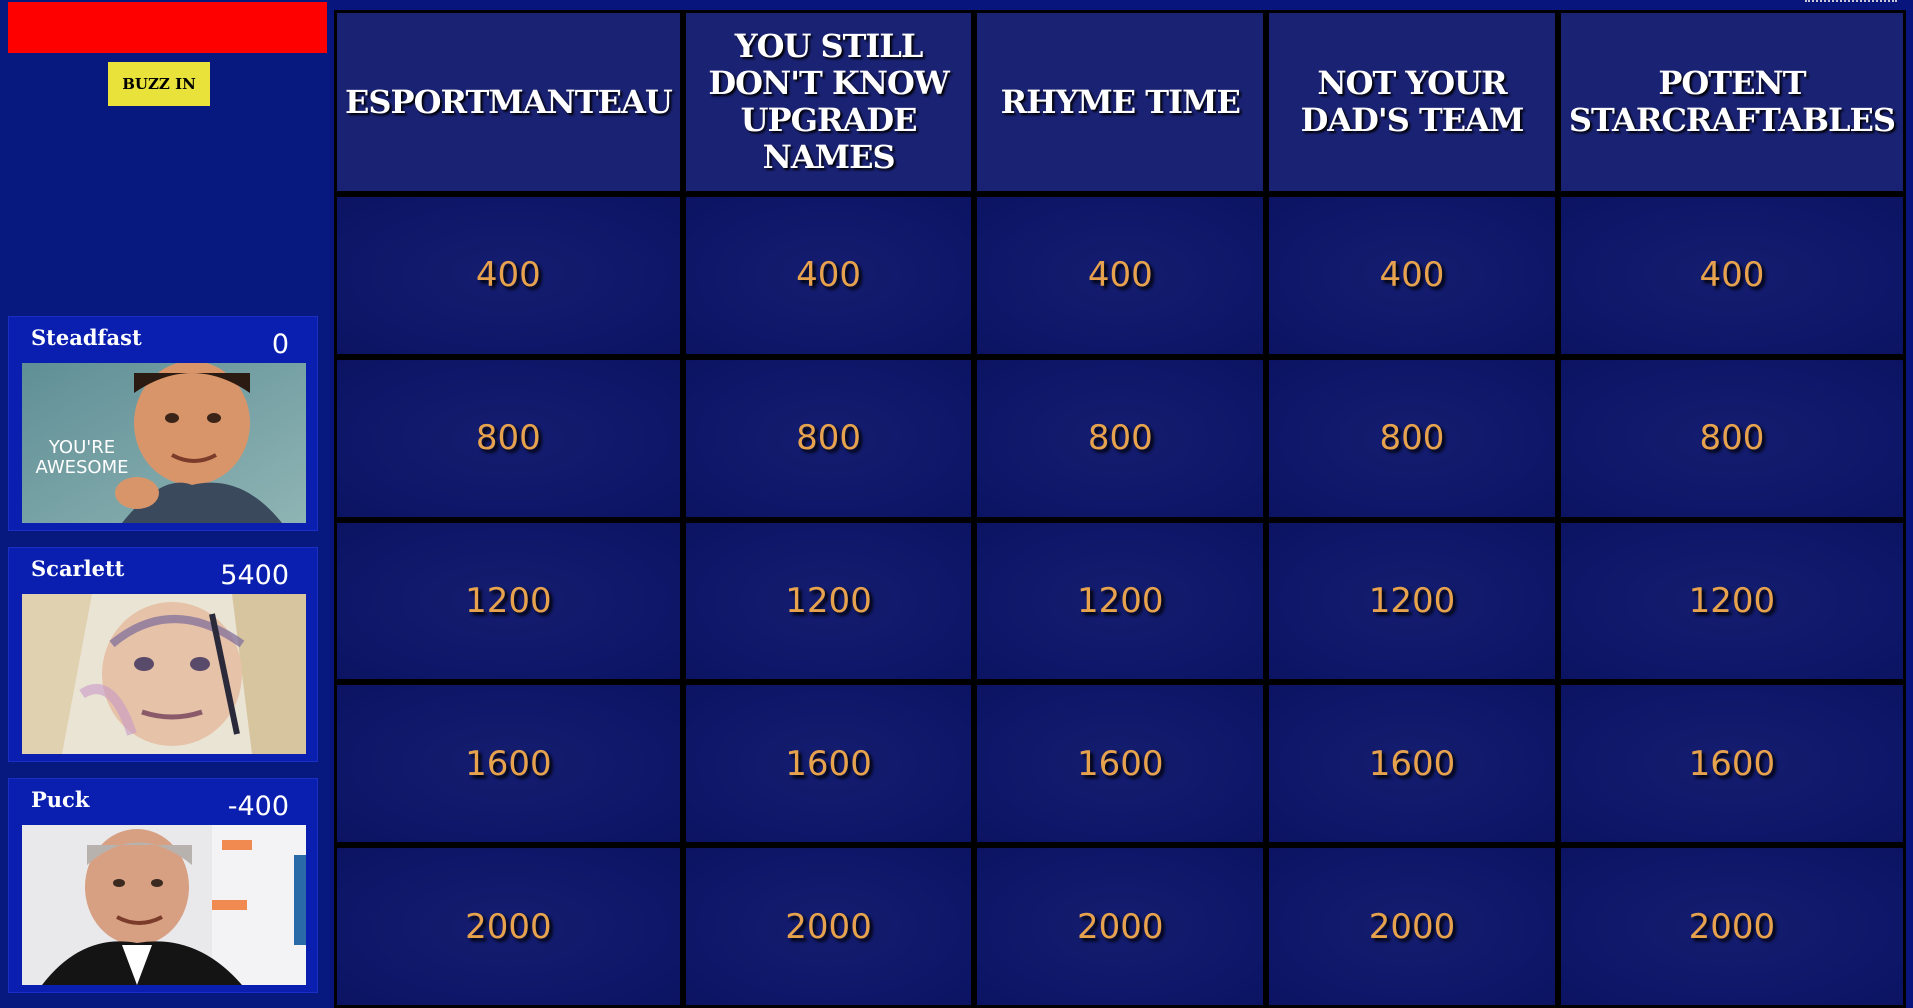 This screenshot has width=1913, height=1008. I want to click on player-card-steadfast: Steadfast 0 YOU'RE AWESOME, so click(163, 423).